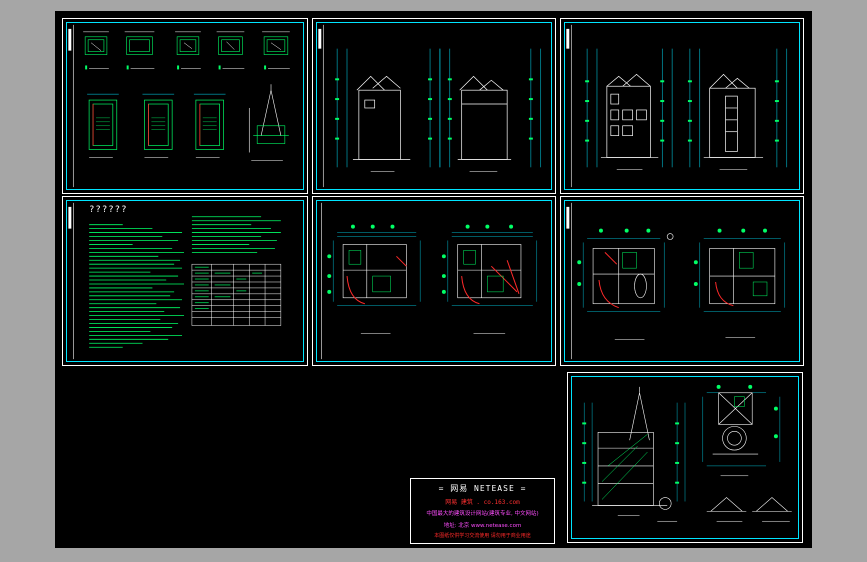 This screenshot has height=562, width=867. I want to click on stamp-description-line: 中国最大的建筑设计网站(建筑专业, 中文网站), so click(482, 514).